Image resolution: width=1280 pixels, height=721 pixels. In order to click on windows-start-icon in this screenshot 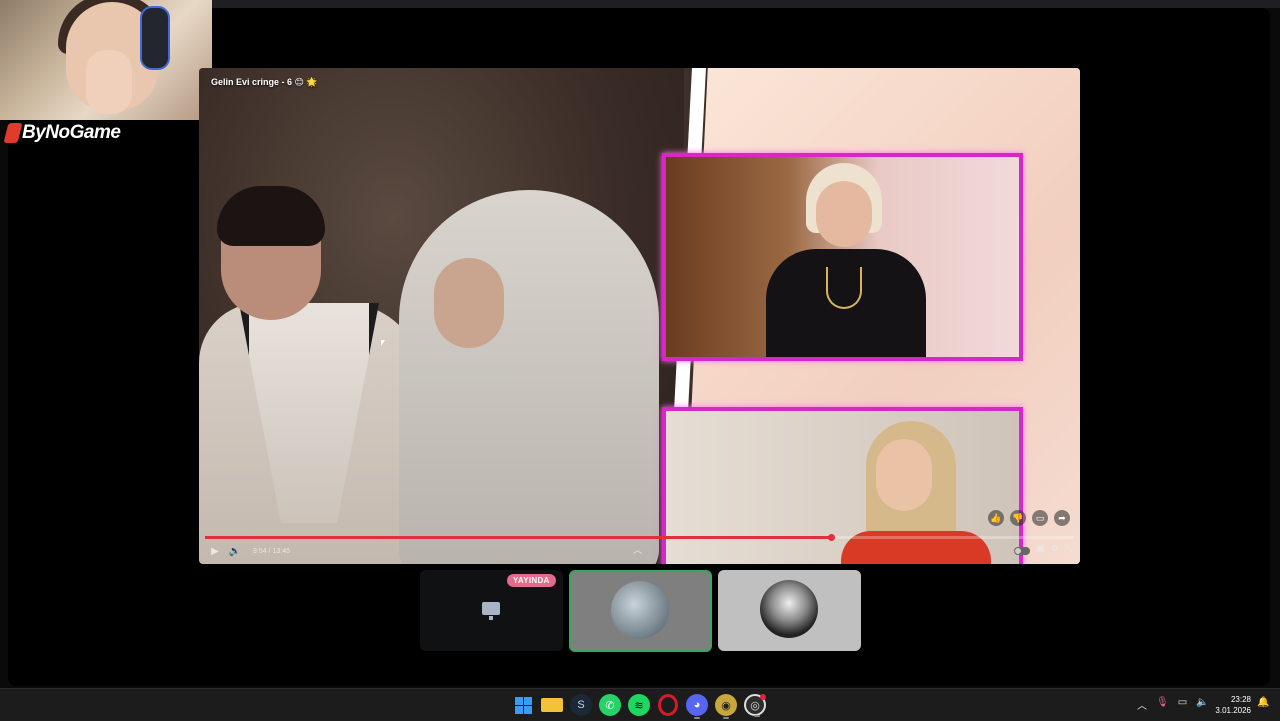, I will do `click(523, 705)`.